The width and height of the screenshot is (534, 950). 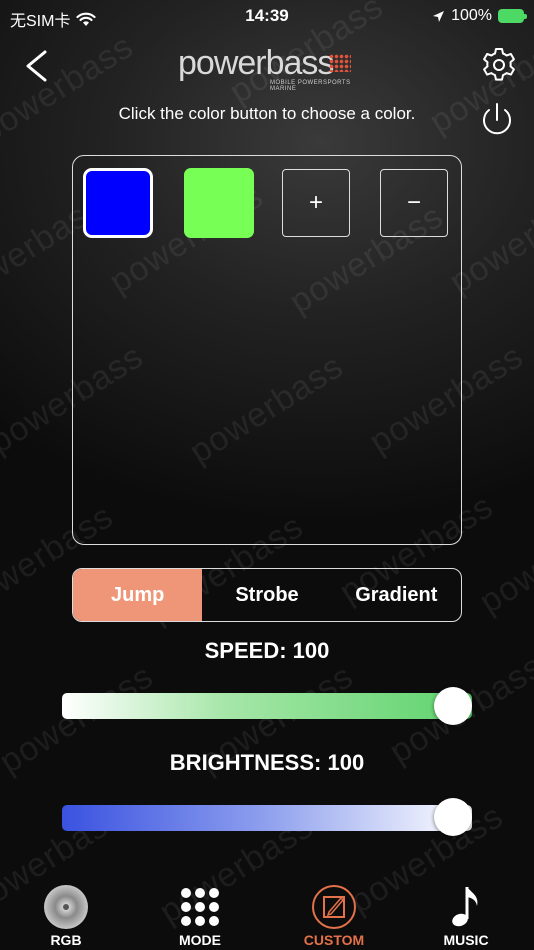 I want to click on remove-color-button: −, so click(x=414, y=203).